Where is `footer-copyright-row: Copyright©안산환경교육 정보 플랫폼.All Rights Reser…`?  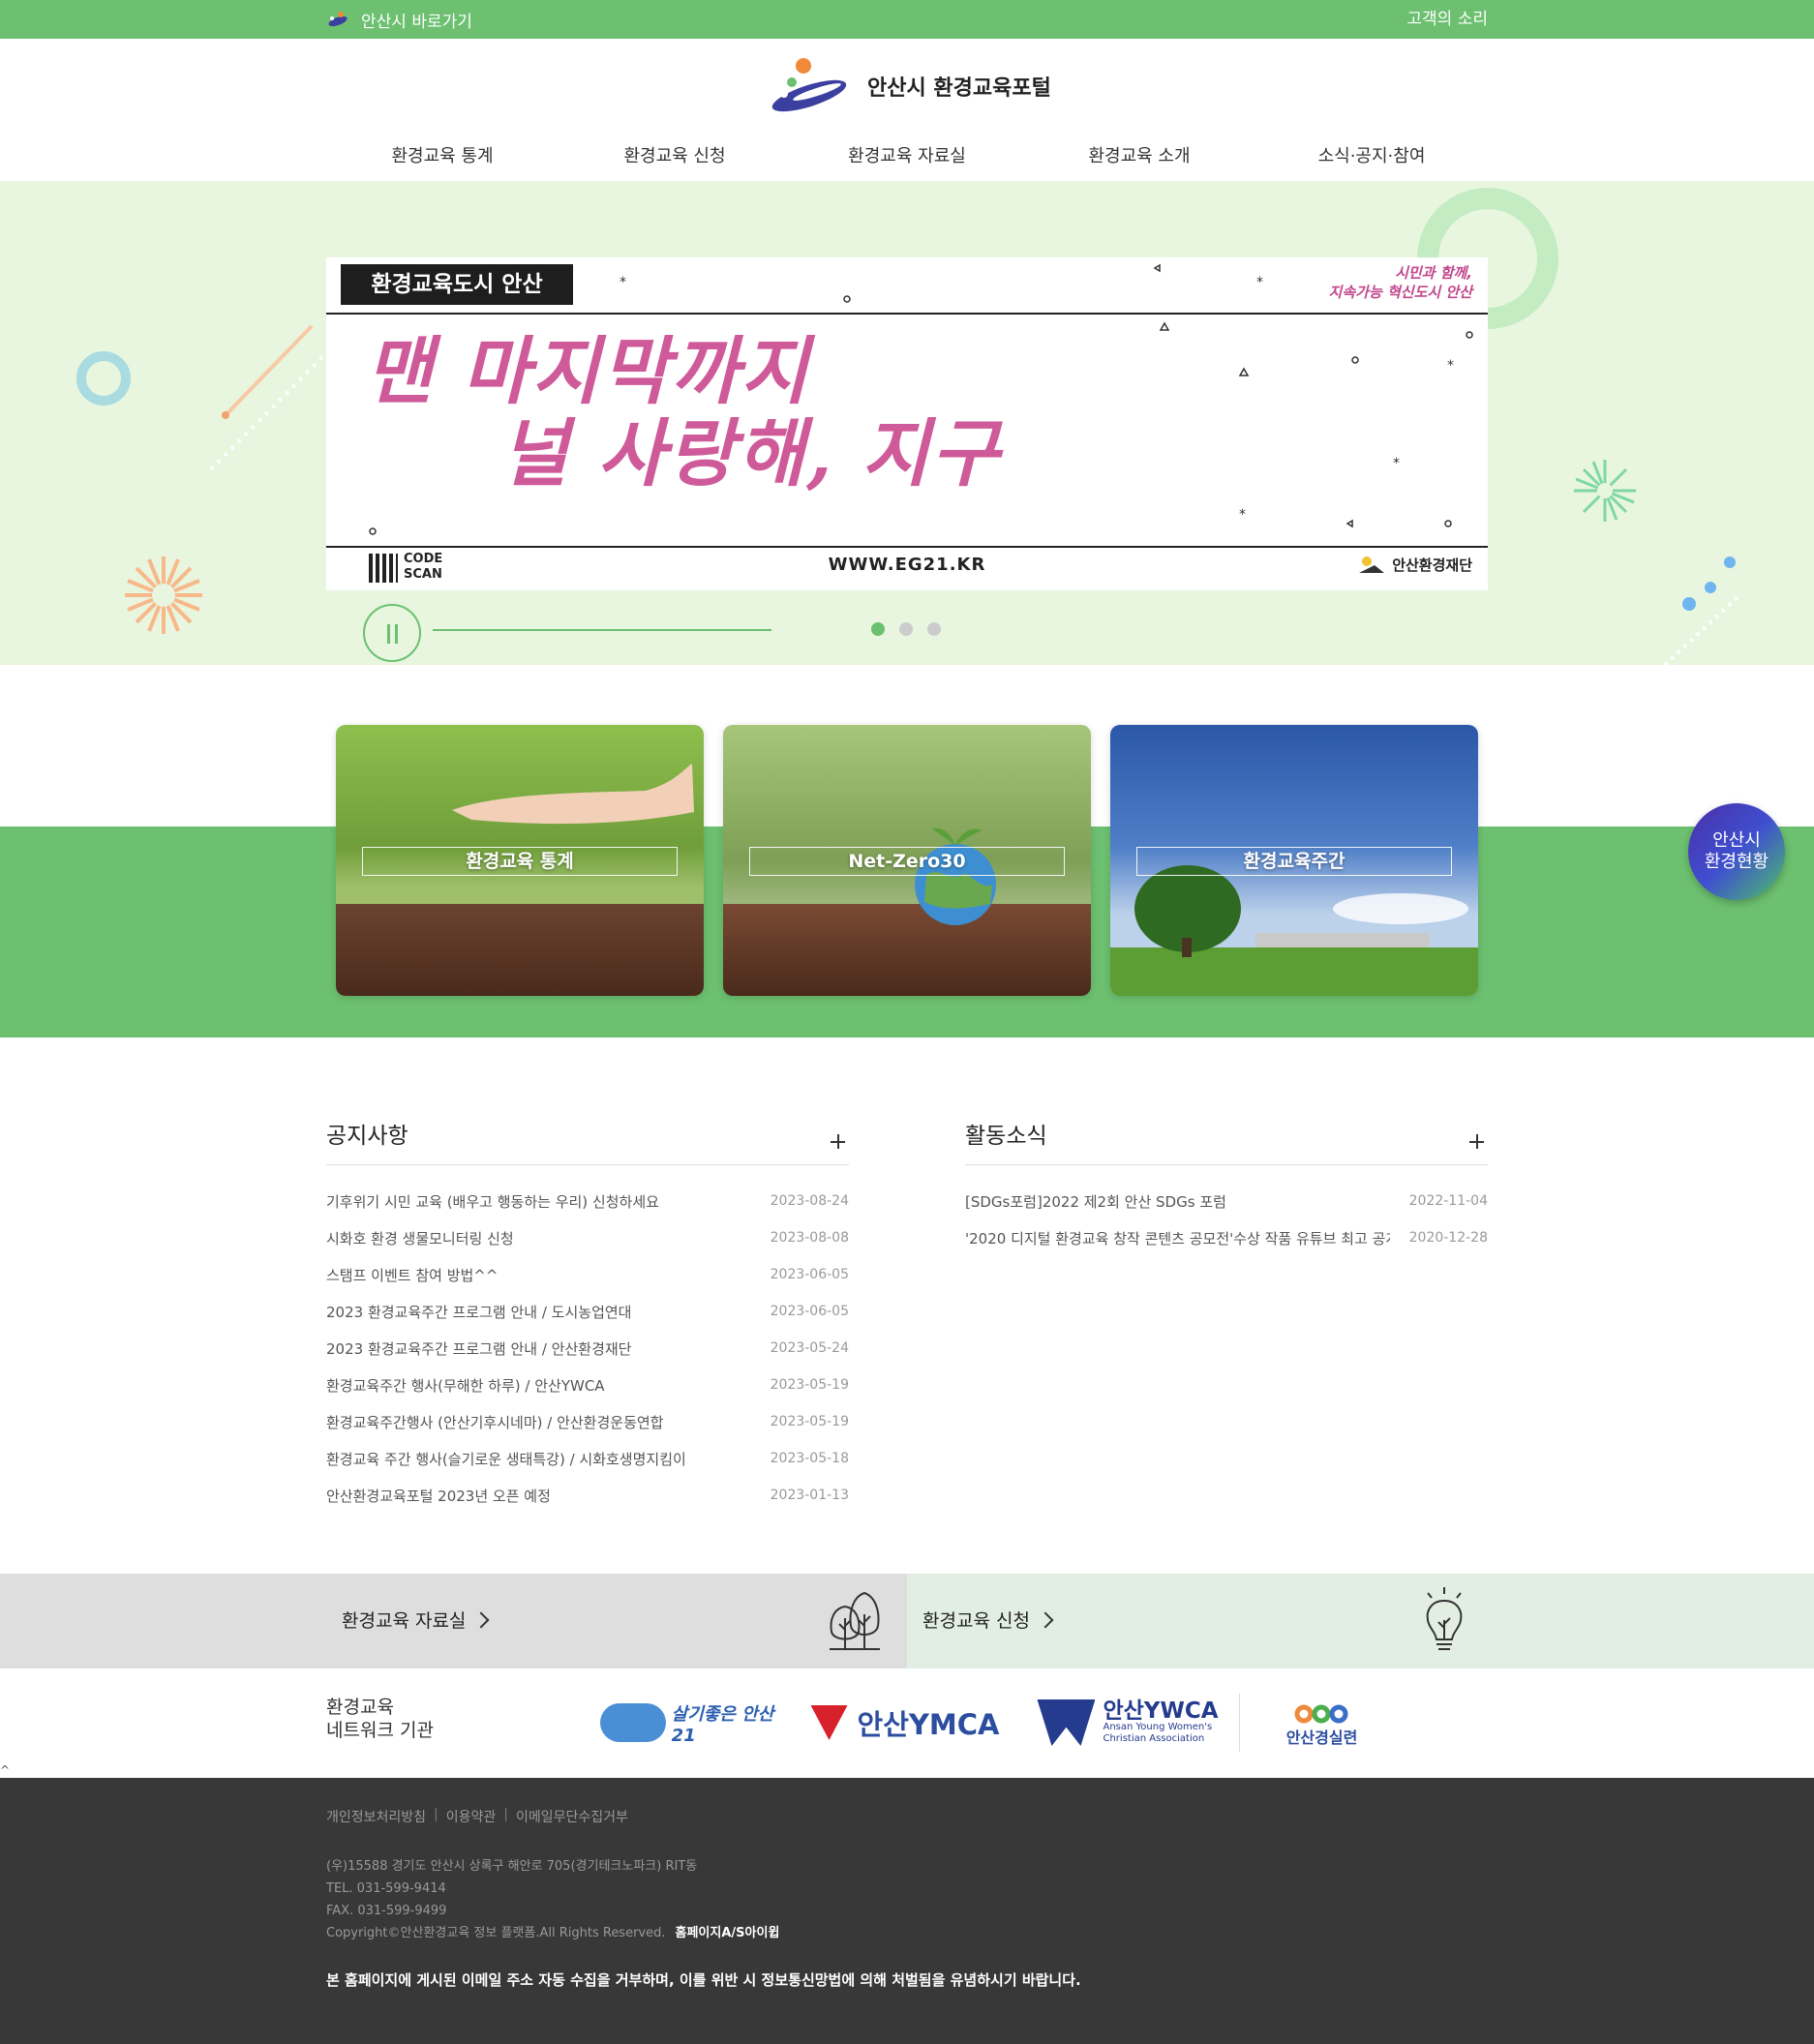
footer-copyright-row: Copyright©안산환경교육 정보 플랫폼.All Rights Reser… is located at coordinates (552, 1933).